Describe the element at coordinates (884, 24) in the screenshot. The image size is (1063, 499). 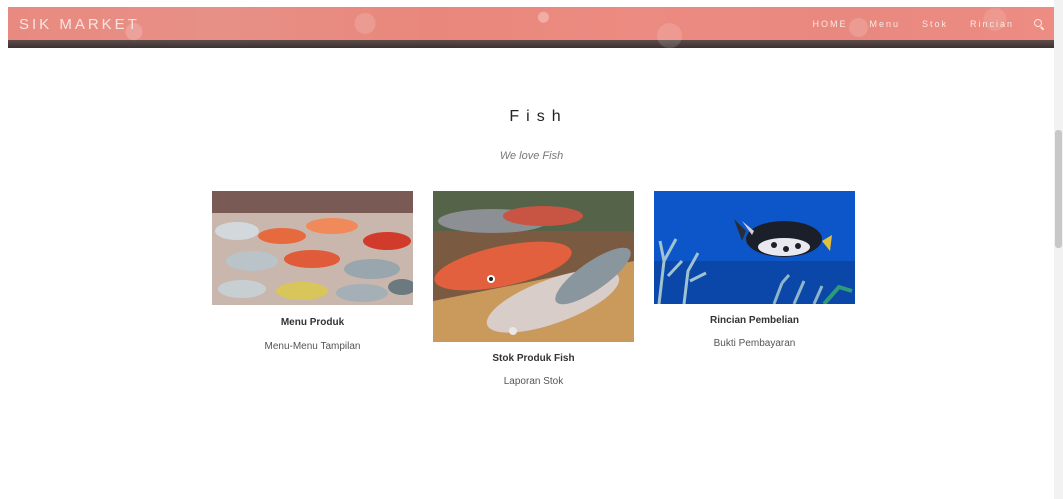
I see `nav-menu: Menu` at that location.